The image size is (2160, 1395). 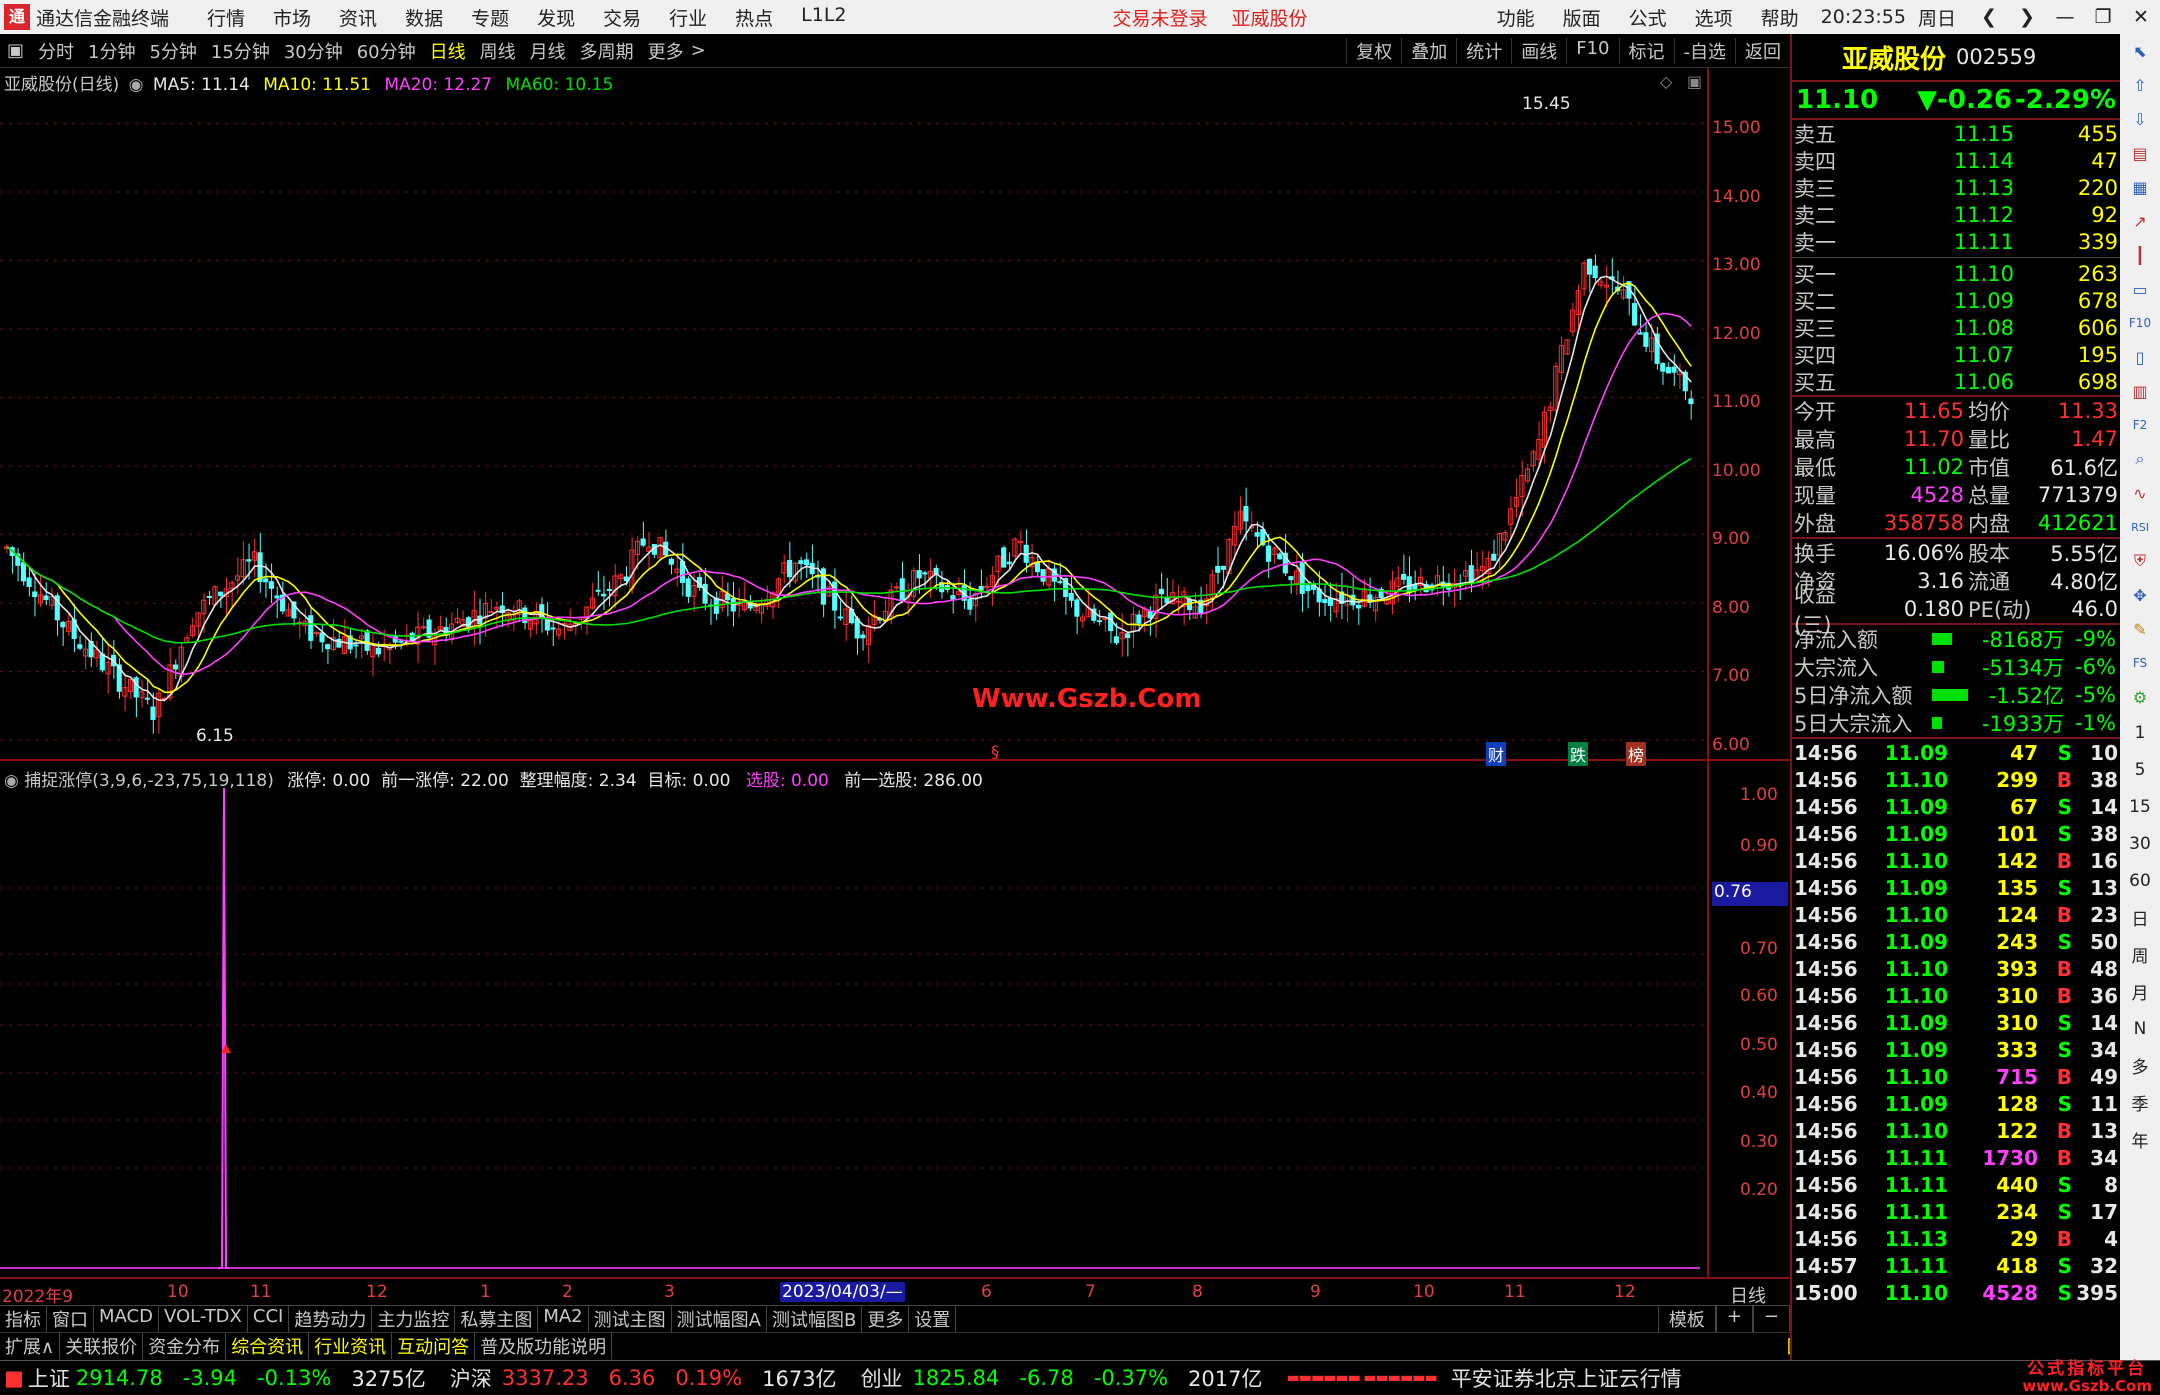 What do you see at coordinates (414, 1319) in the screenshot?
I see `indicator-tab: 主力监控` at bounding box center [414, 1319].